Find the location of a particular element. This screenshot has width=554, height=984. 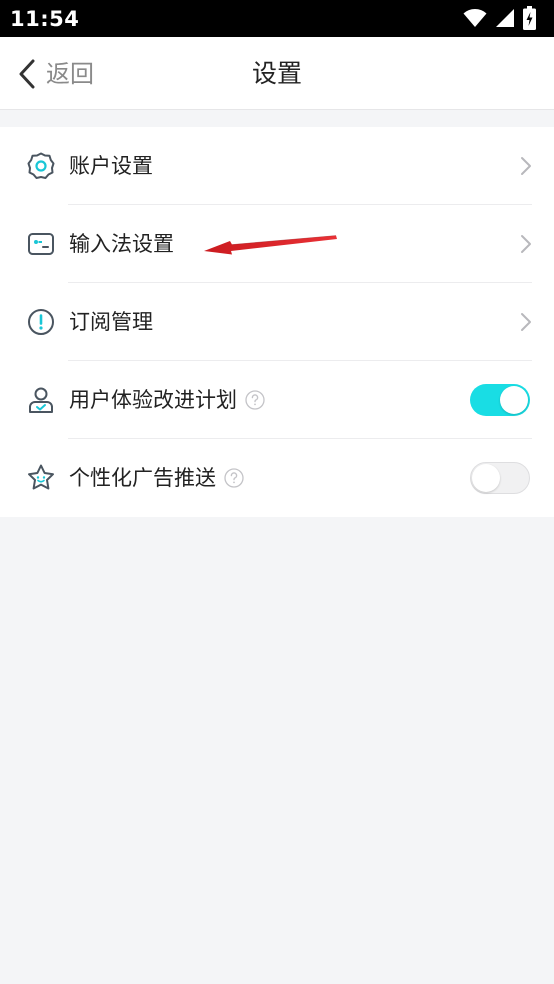

keyboard-card-icon is located at coordinates (41, 244).